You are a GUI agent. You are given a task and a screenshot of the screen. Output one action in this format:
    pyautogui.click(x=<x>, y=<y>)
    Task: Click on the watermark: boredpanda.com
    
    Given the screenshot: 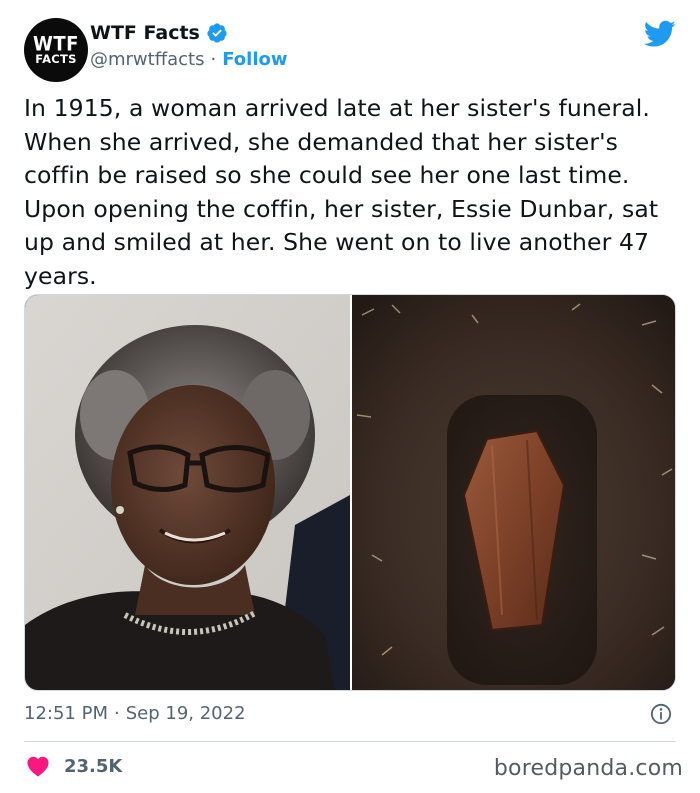 What is the action you would take?
    pyautogui.click(x=588, y=768)
    